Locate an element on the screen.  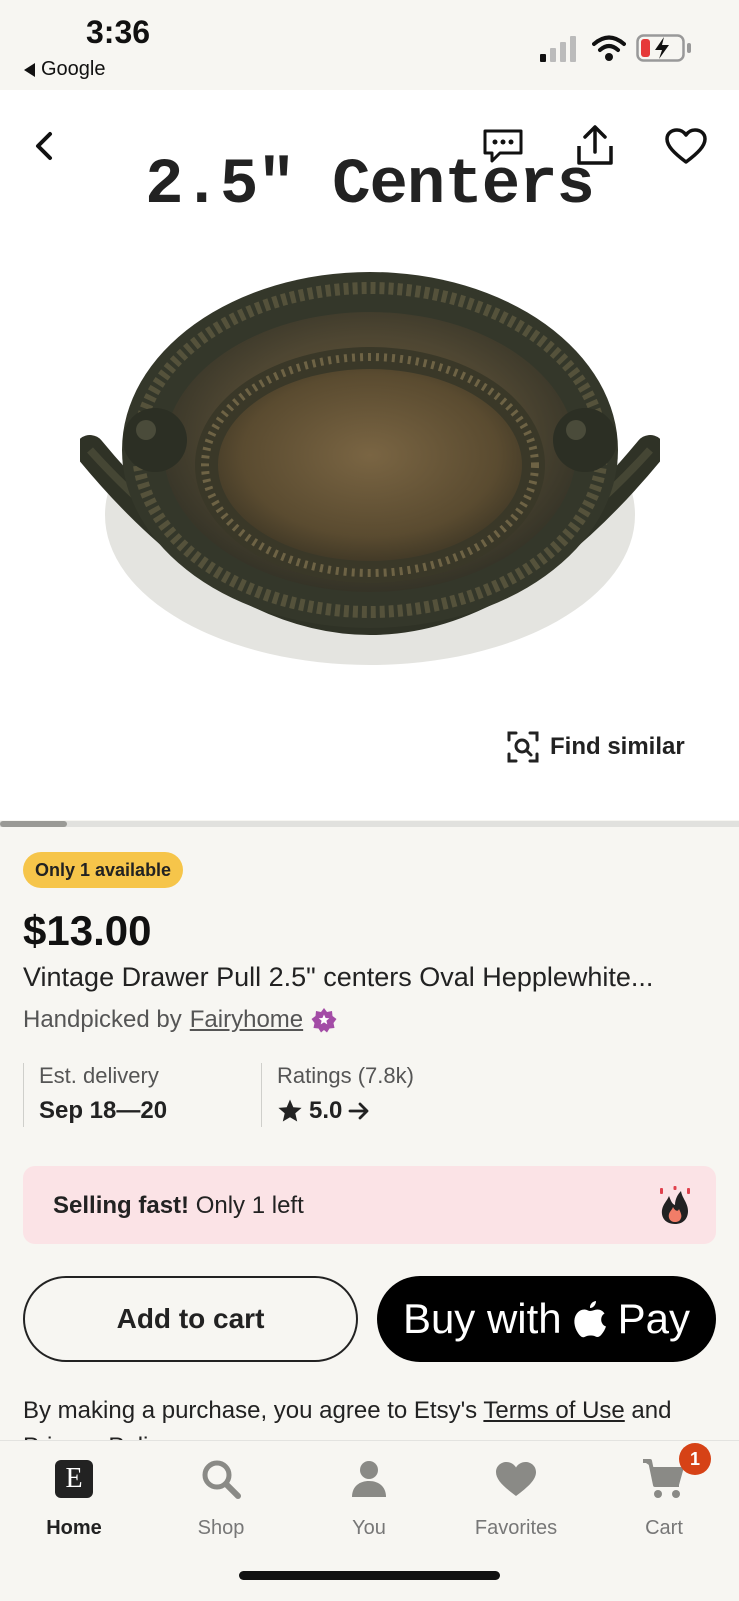
search-icon is located at coordinates (221, 1479).